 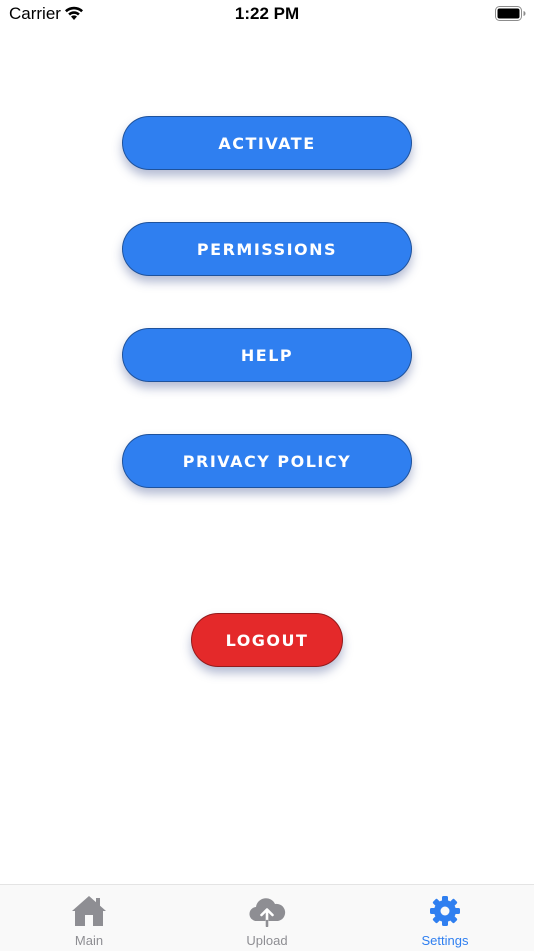 I want to click on tab-main-label: Main, so click(x=89, y=940).